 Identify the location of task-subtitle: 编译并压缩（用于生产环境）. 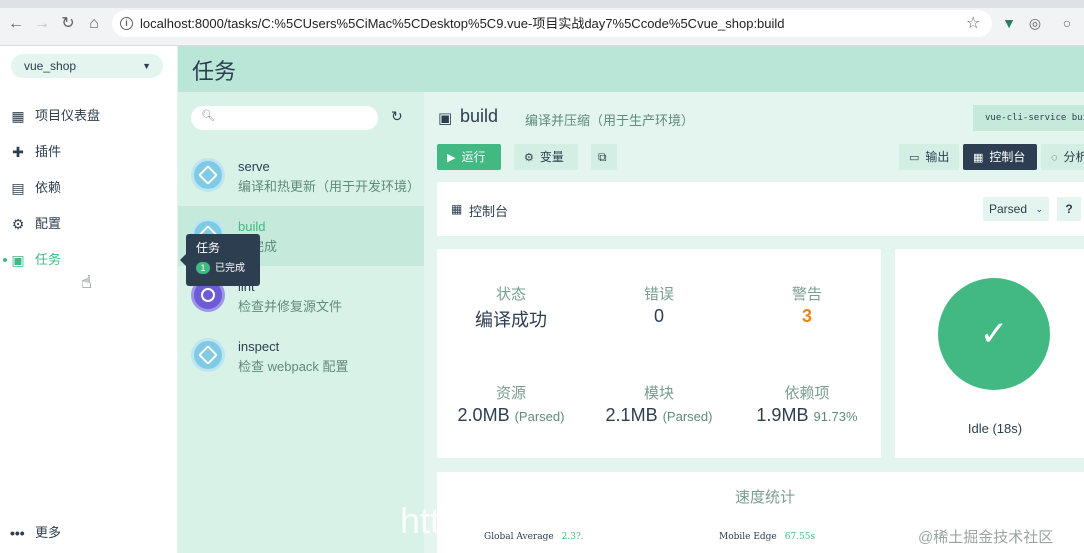
(610, 120).